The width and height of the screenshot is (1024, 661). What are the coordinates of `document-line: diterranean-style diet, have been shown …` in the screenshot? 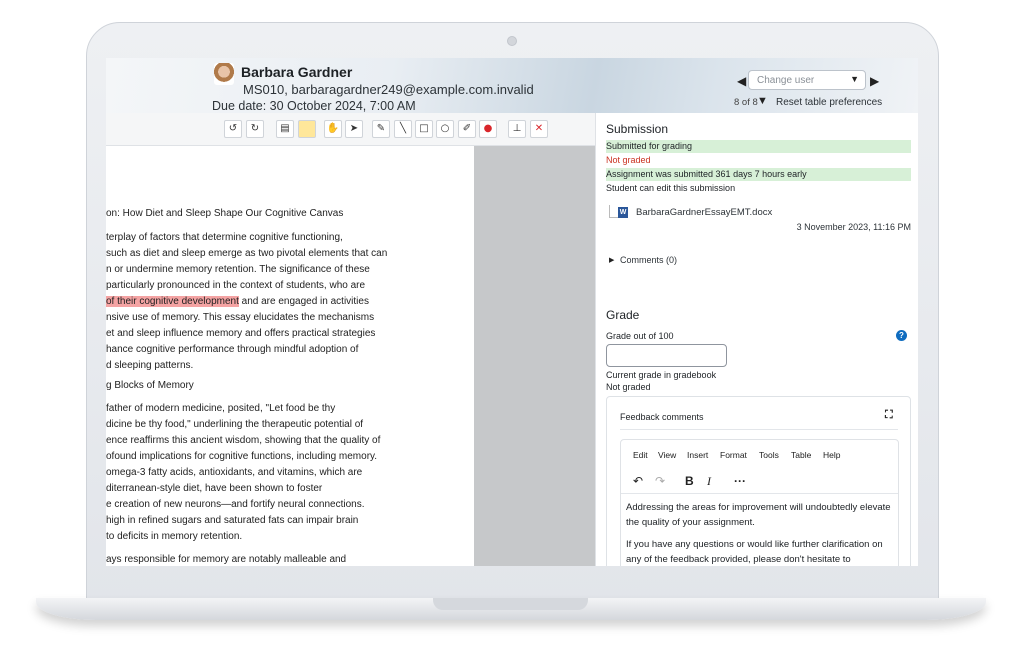 It's located at (214, 488).